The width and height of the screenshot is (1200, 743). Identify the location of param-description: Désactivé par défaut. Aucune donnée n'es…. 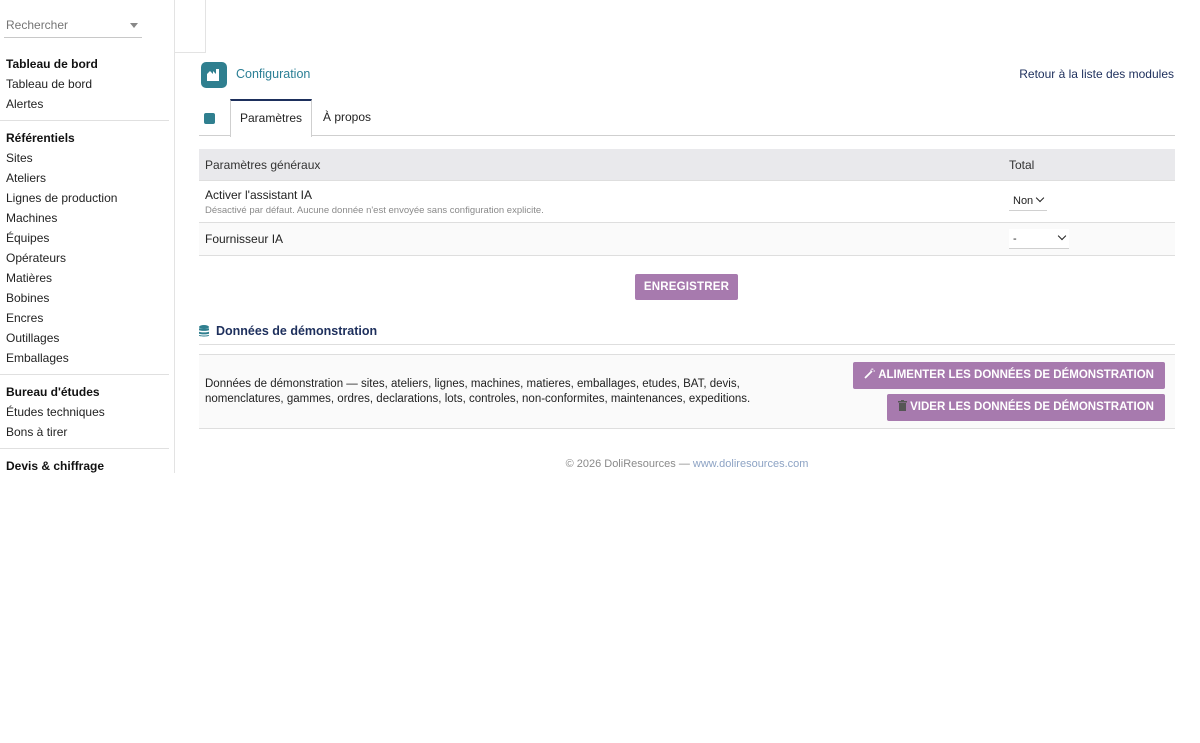
(374, 210).